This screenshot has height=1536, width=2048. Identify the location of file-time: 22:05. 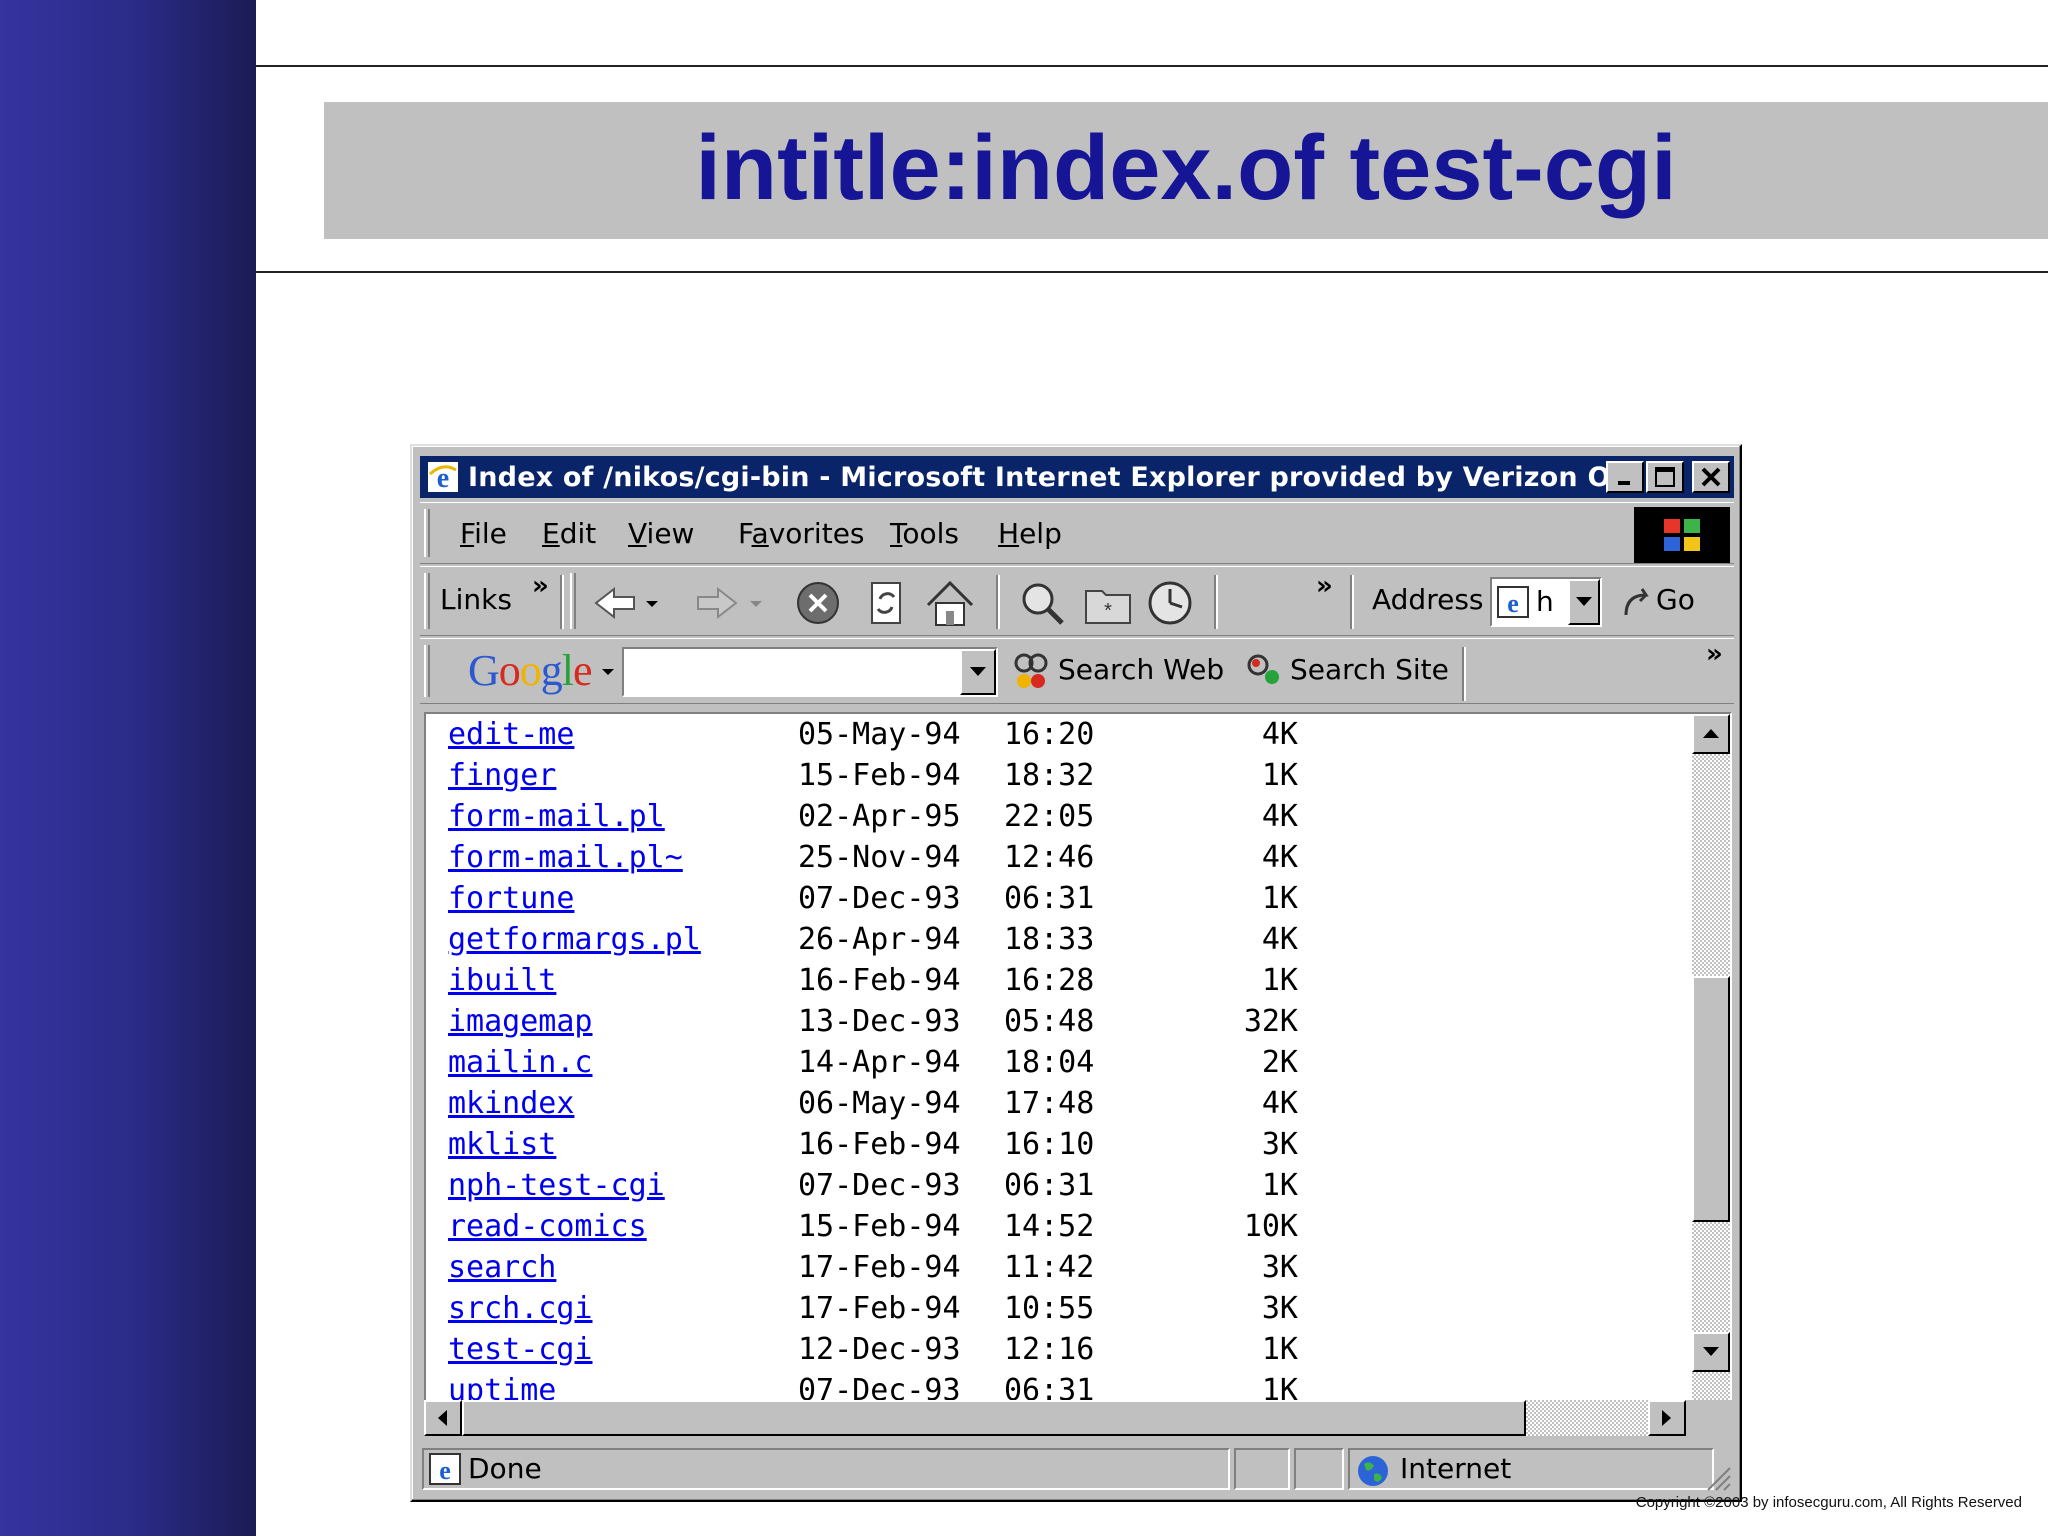
(1049, 816).